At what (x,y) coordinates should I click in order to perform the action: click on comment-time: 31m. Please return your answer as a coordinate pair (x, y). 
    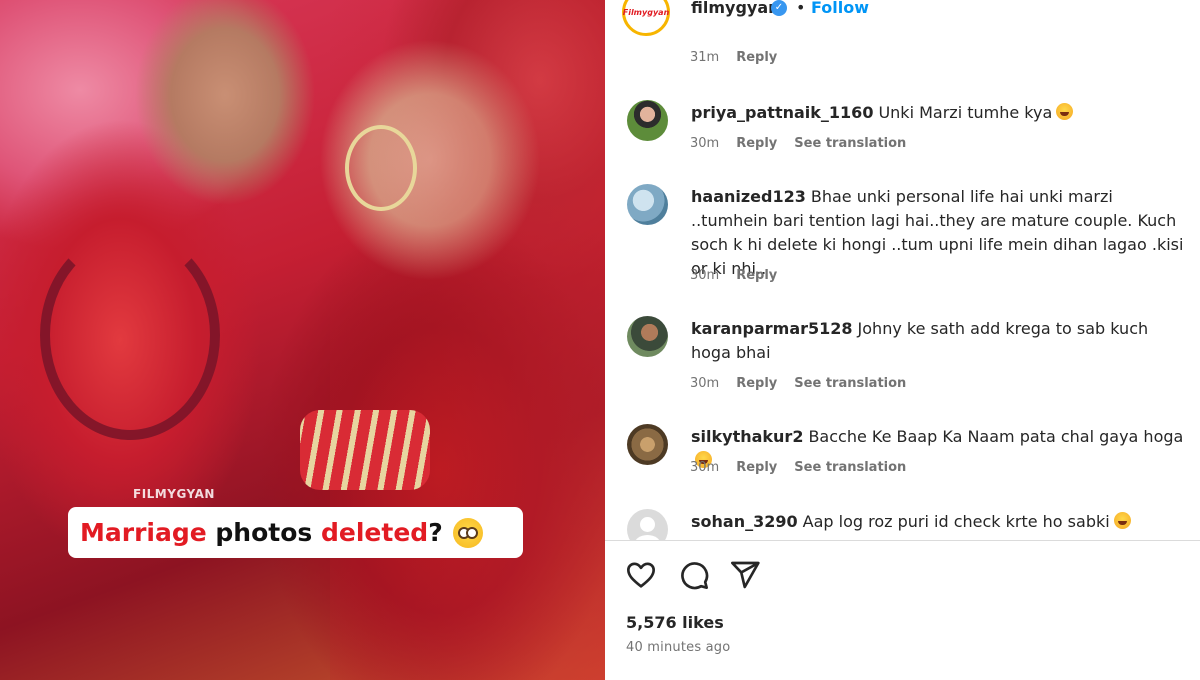
    Looking at the image, I should click on (705, 57).